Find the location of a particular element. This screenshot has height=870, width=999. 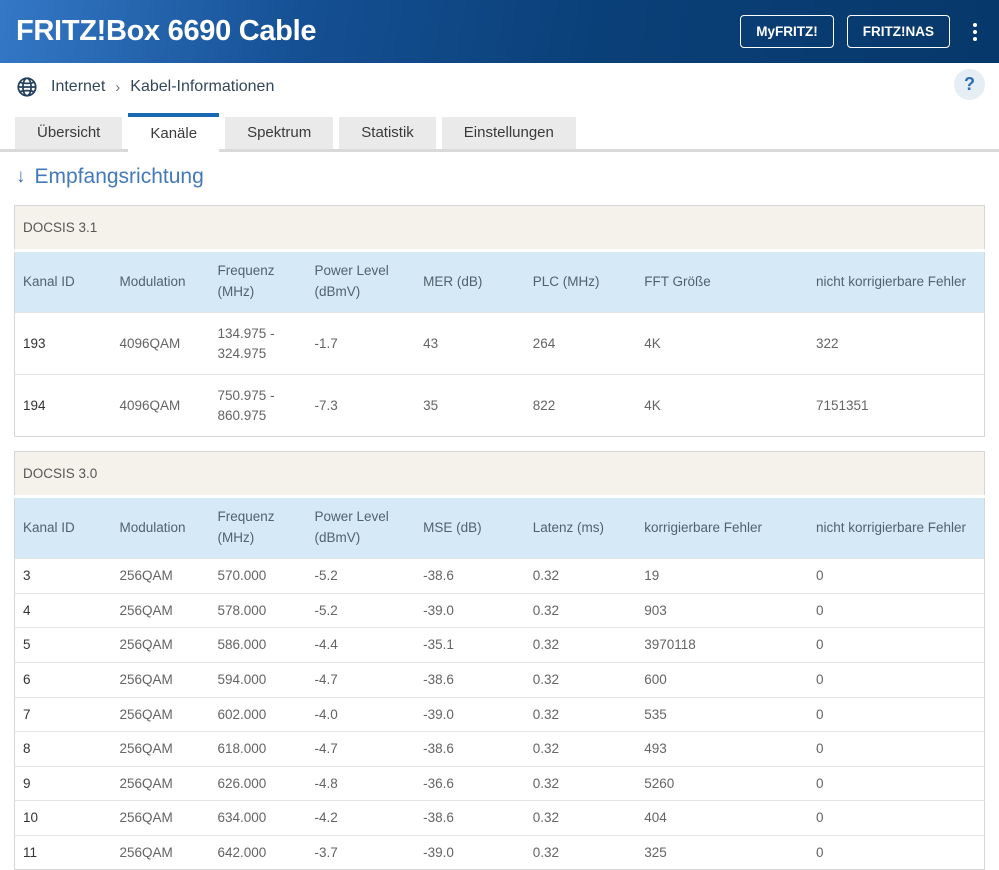

kebab-menu-icon is located at coordinates (975, 32).